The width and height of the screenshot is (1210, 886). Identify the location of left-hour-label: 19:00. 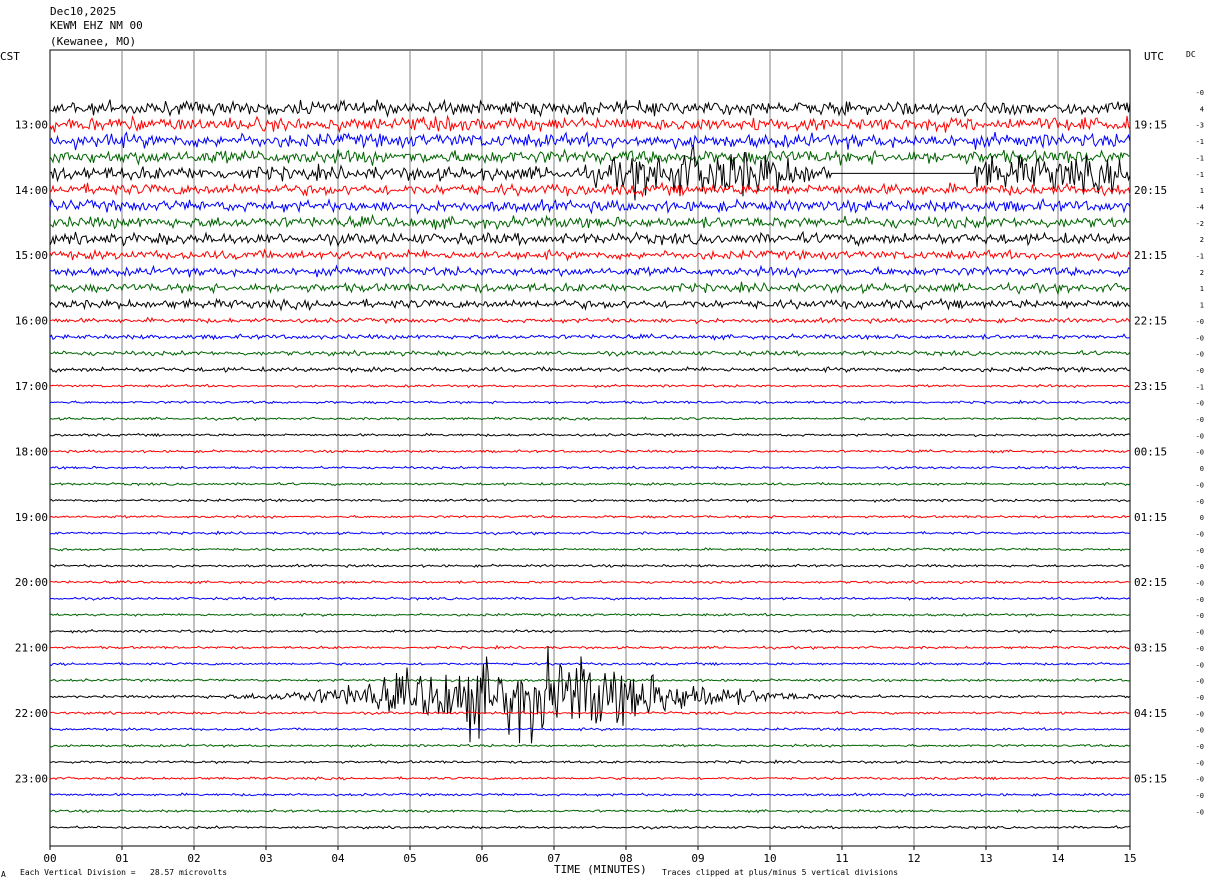
(31, 517).